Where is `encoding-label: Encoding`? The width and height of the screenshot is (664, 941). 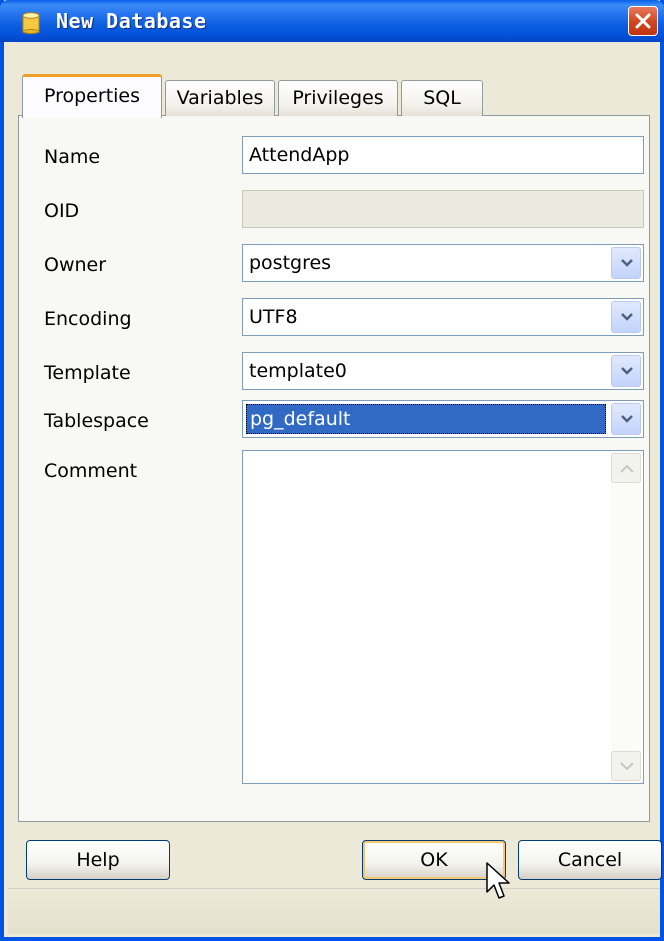
encoding-label: Encoding is located at coordinates (88, 319).